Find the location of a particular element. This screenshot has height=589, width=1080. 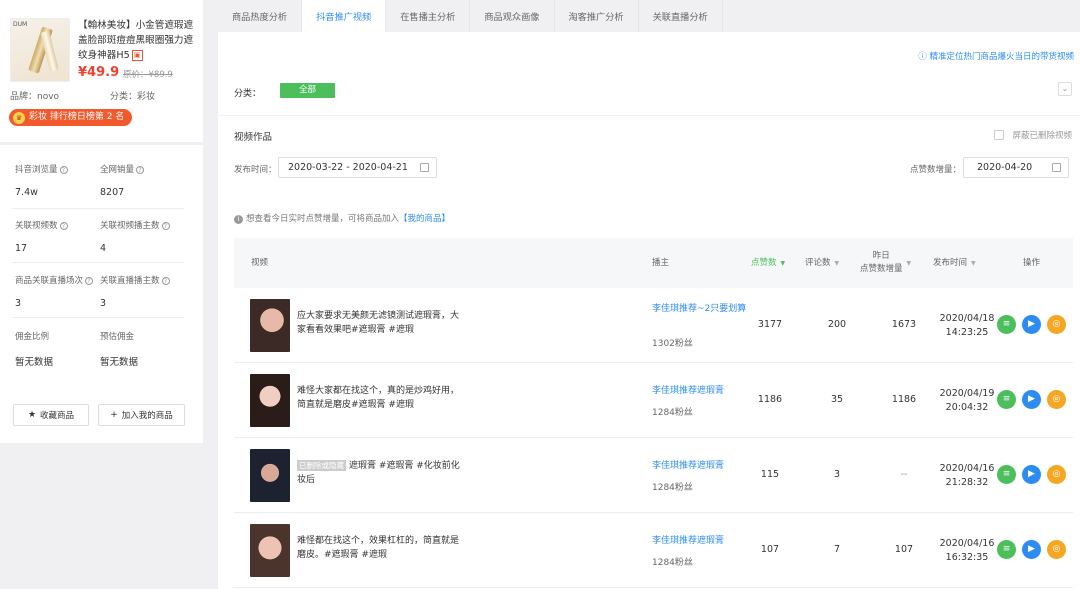

publish-date: 2020/04/19 is located at coordinates (967, 393).